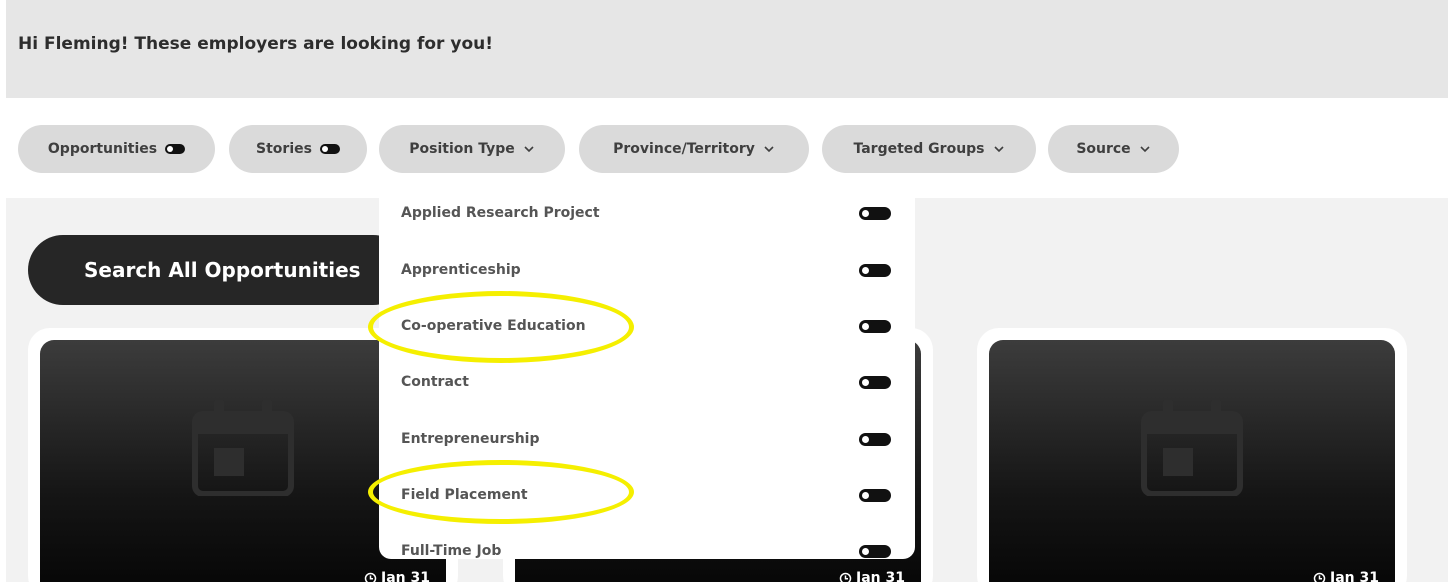 The image size is (1448, 582). What do you see at coordinates (647, 270) in the screenshot?
I see `position-type-option: Apprenticeship` at bounding box center [647, 270].